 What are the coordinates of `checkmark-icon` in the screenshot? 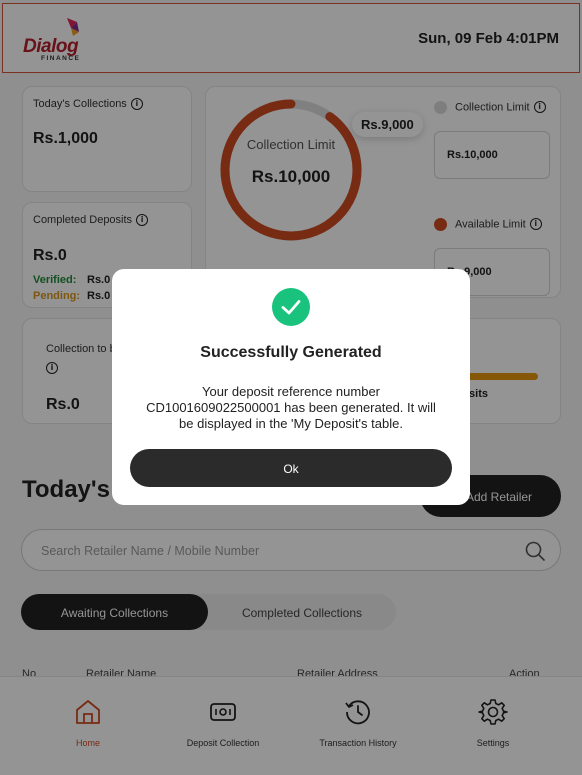 It's located at (291, 307).